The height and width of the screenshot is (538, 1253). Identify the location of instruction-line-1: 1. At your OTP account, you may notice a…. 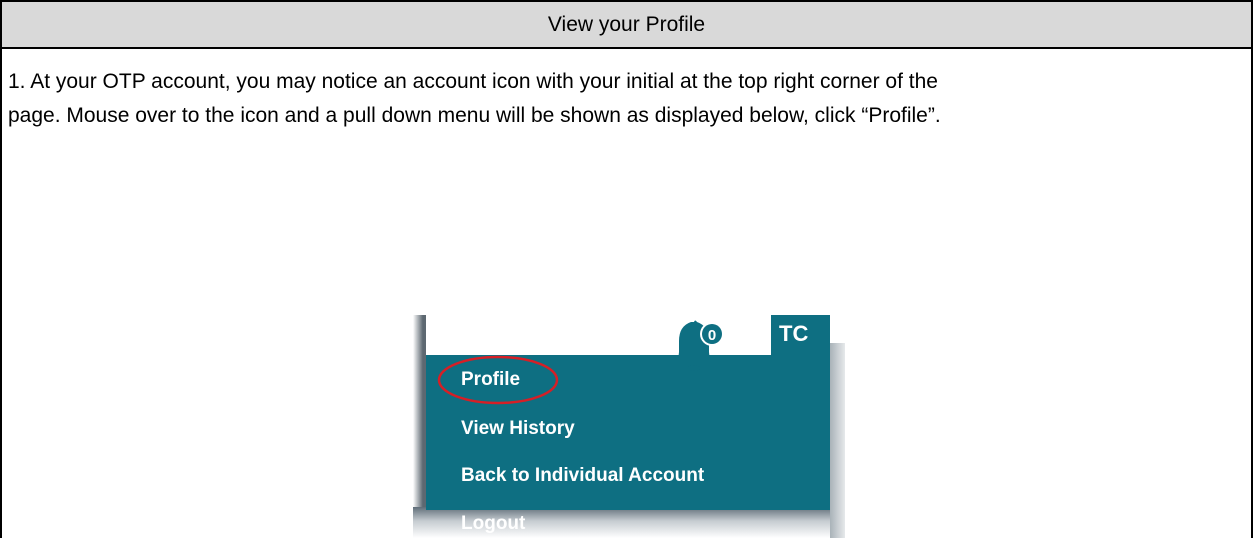
(473, 81).